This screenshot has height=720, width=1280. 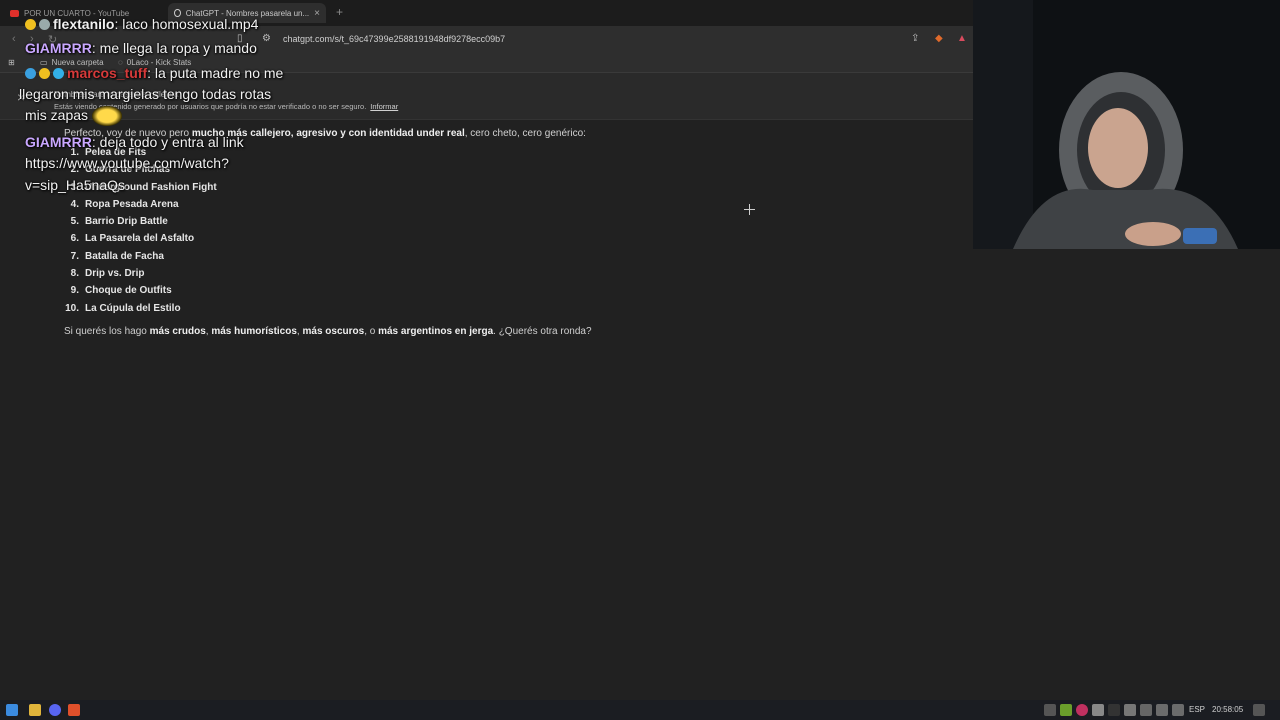 I want to click on apps-grid-icon: ⊞, so click(x=11, y=62).